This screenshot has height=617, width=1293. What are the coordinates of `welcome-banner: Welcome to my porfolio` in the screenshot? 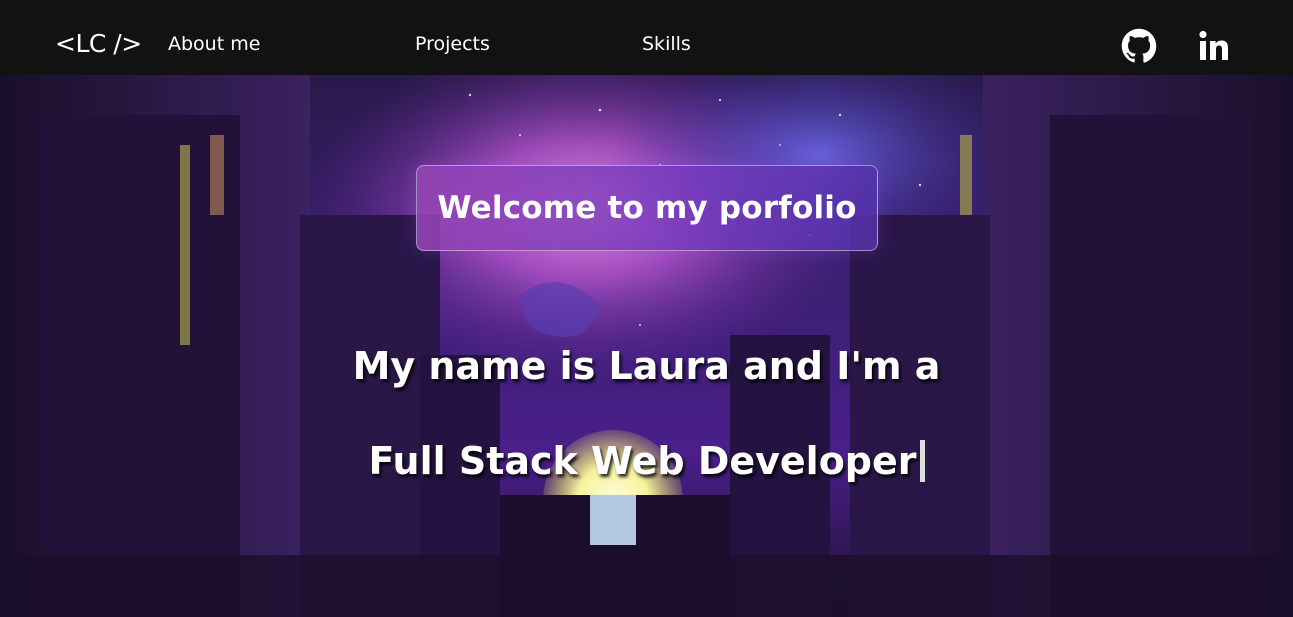 It's located at (647, 208).